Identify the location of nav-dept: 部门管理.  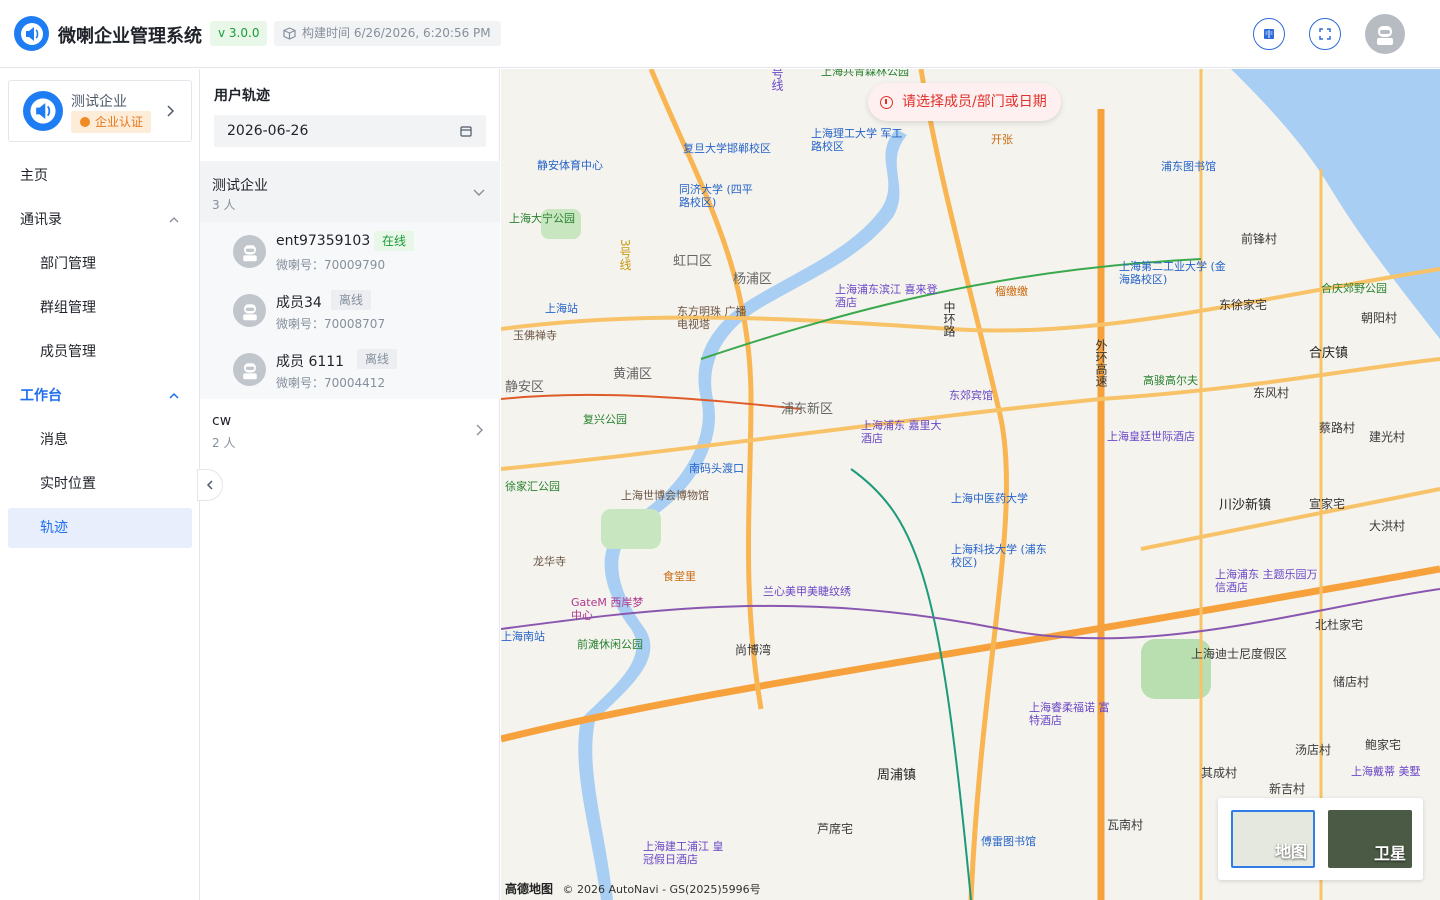
(100, 264).